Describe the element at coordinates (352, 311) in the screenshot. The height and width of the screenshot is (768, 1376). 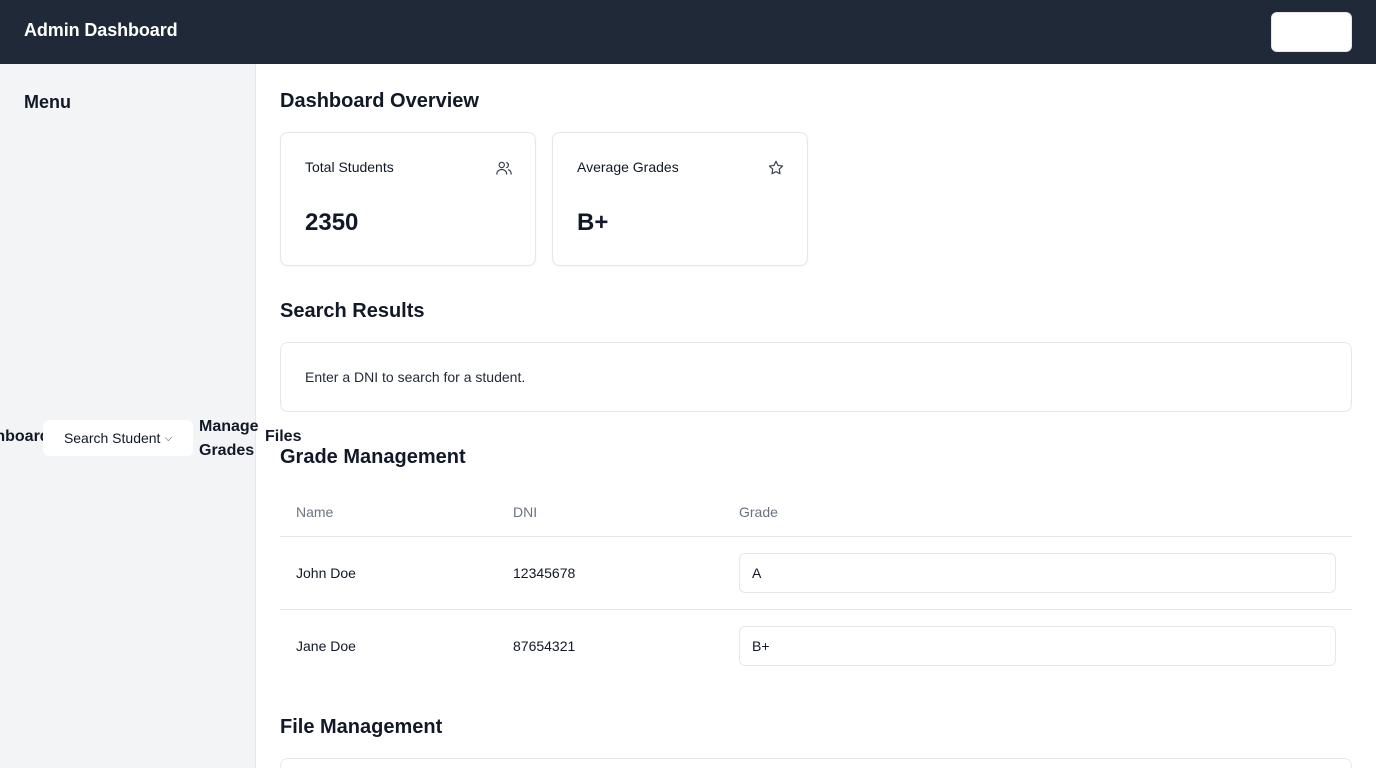
I see `search-results-heading: Search Results` at that location.